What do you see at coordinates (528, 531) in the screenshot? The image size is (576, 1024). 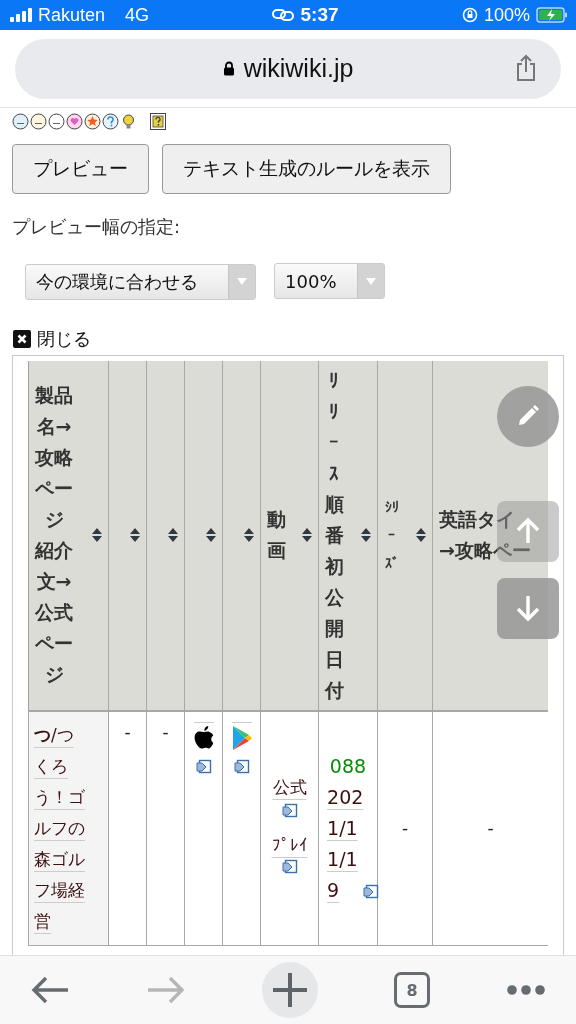 I see `arrow-up-icon` at bounding box center [528, 531].